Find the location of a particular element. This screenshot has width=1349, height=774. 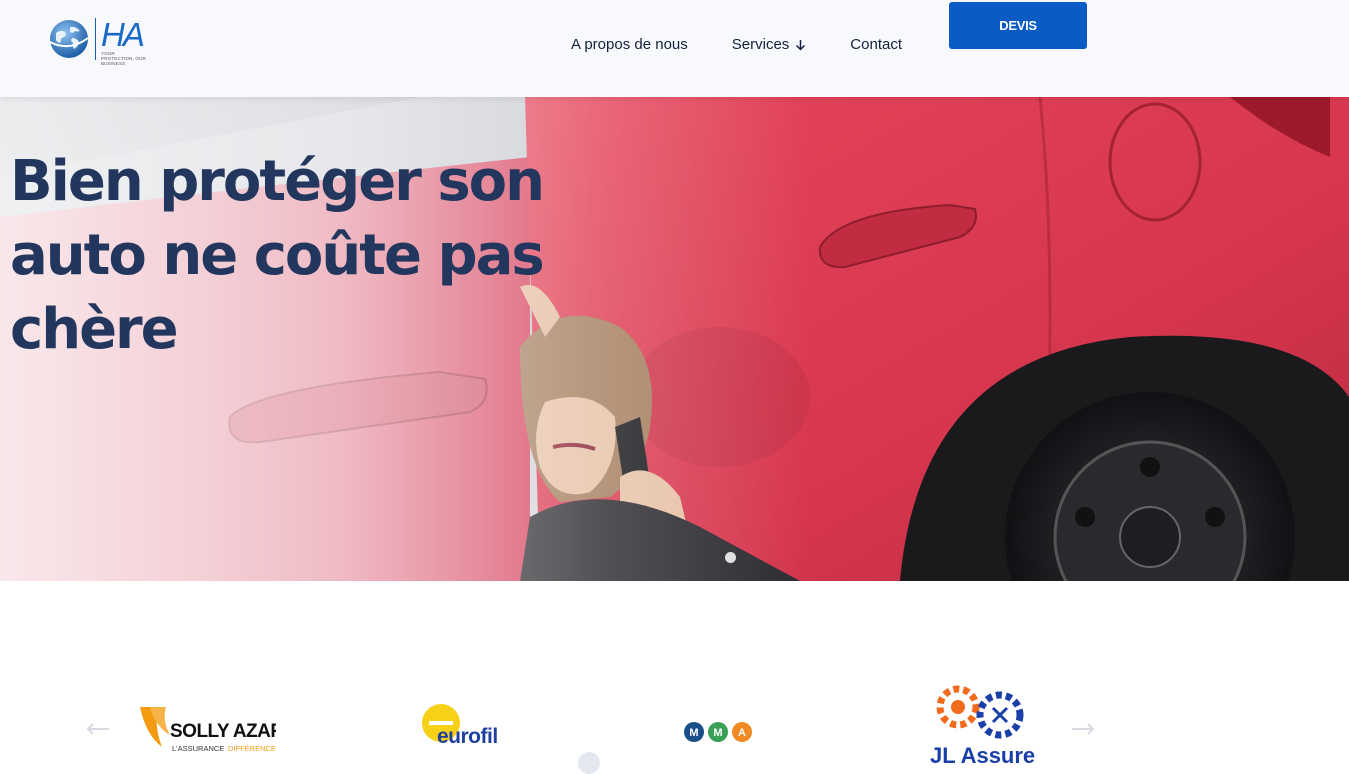

carousel-dot is located at coordinates (589, 763).